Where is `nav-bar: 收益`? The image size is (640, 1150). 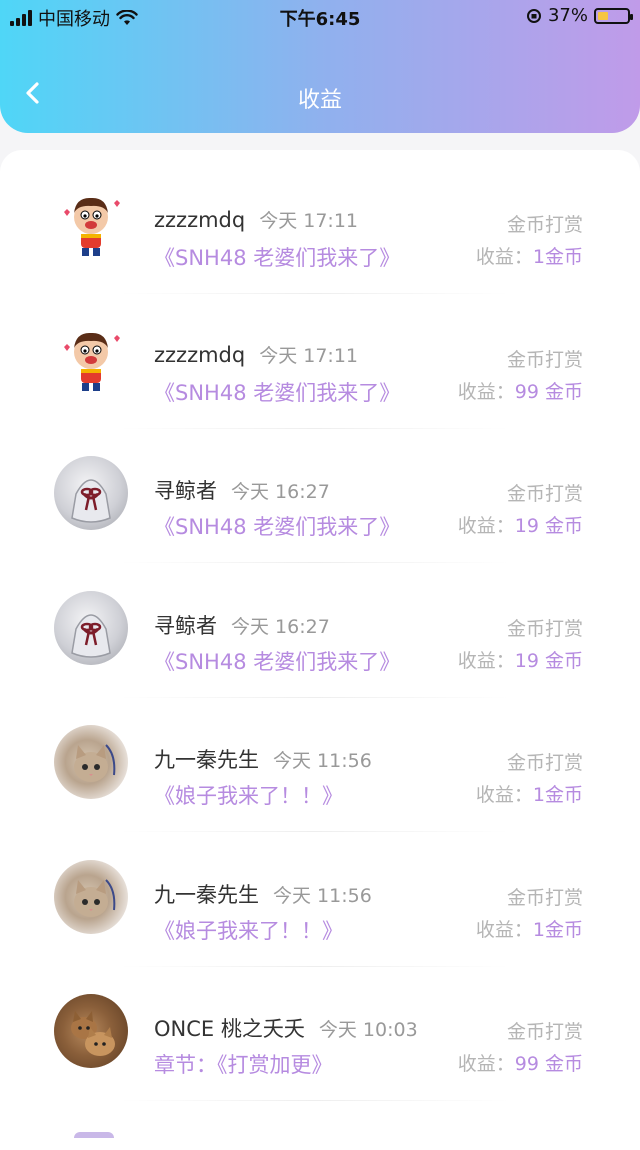
nav-bar: 收益 is located at coordinates (320, 83).